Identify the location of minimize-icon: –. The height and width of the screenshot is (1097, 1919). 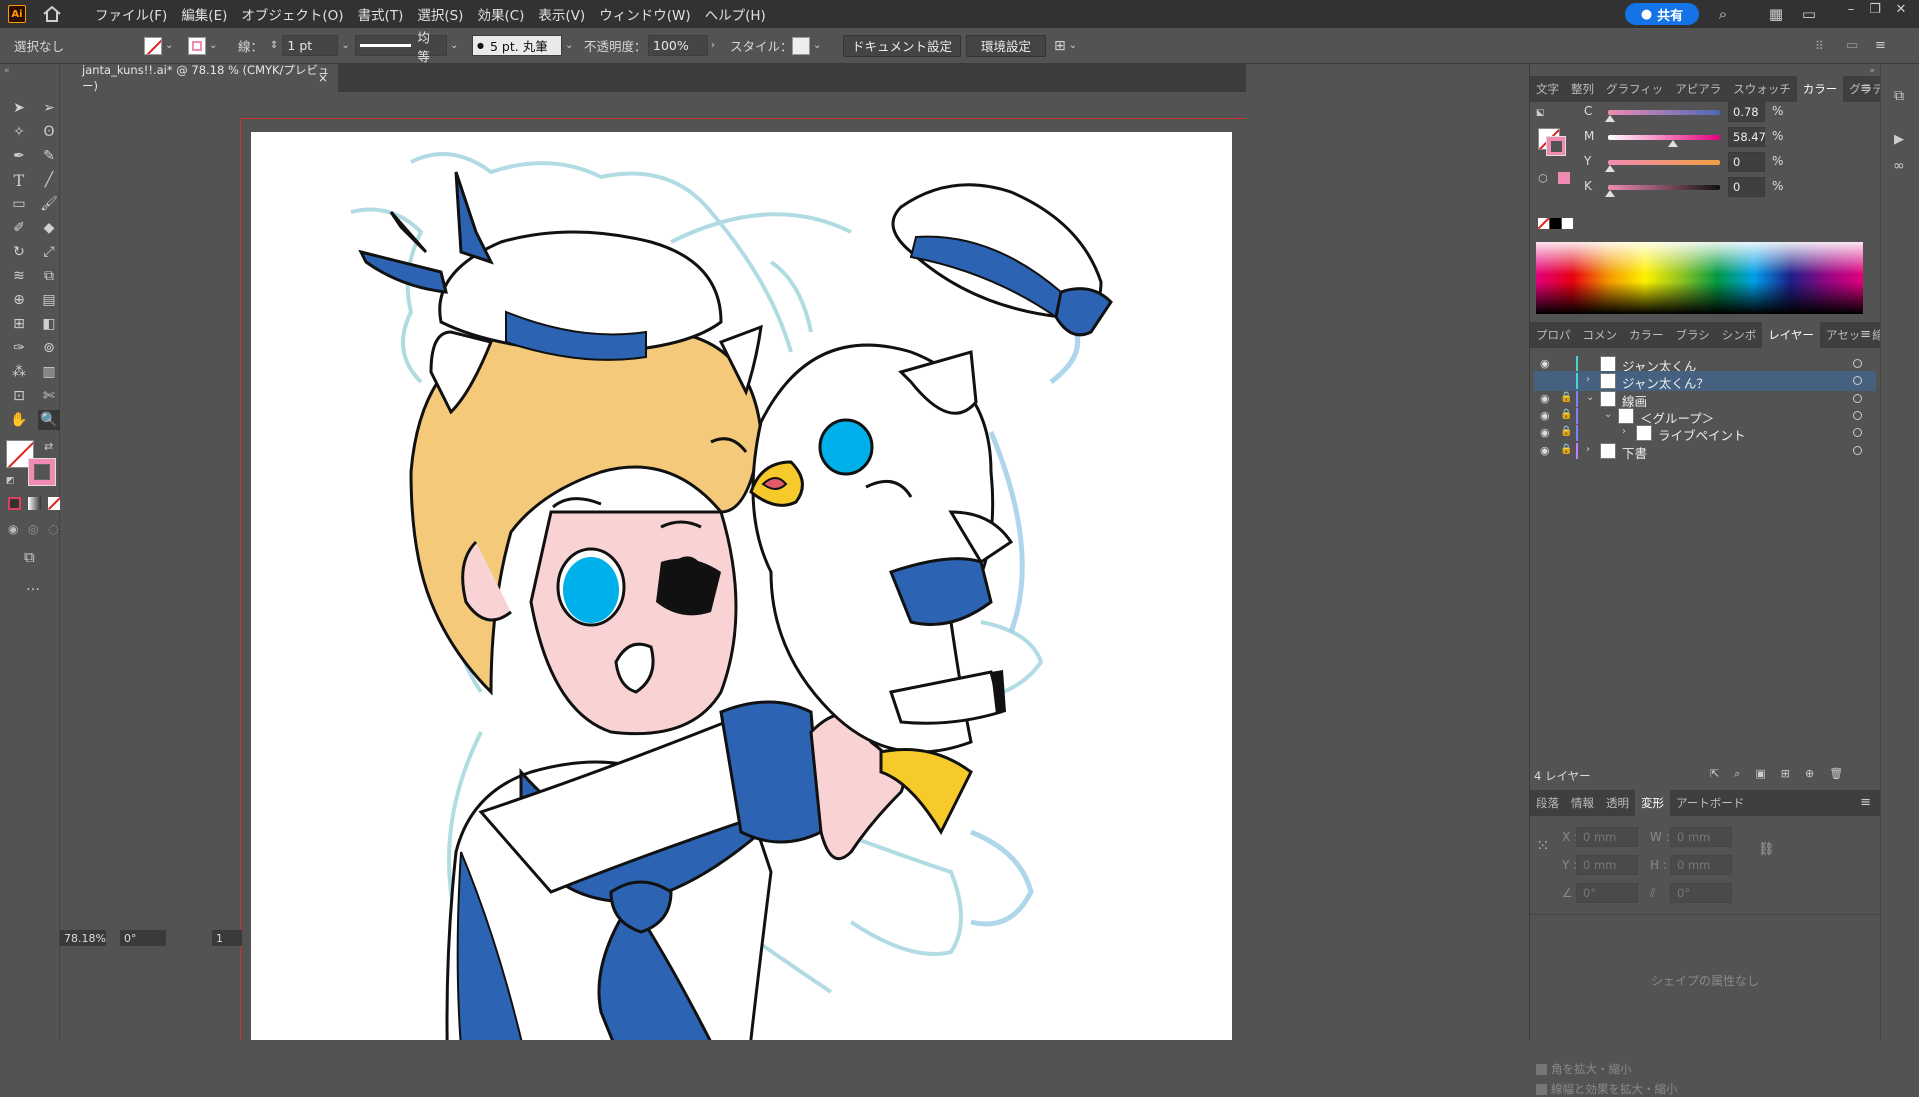
(1851, 11).